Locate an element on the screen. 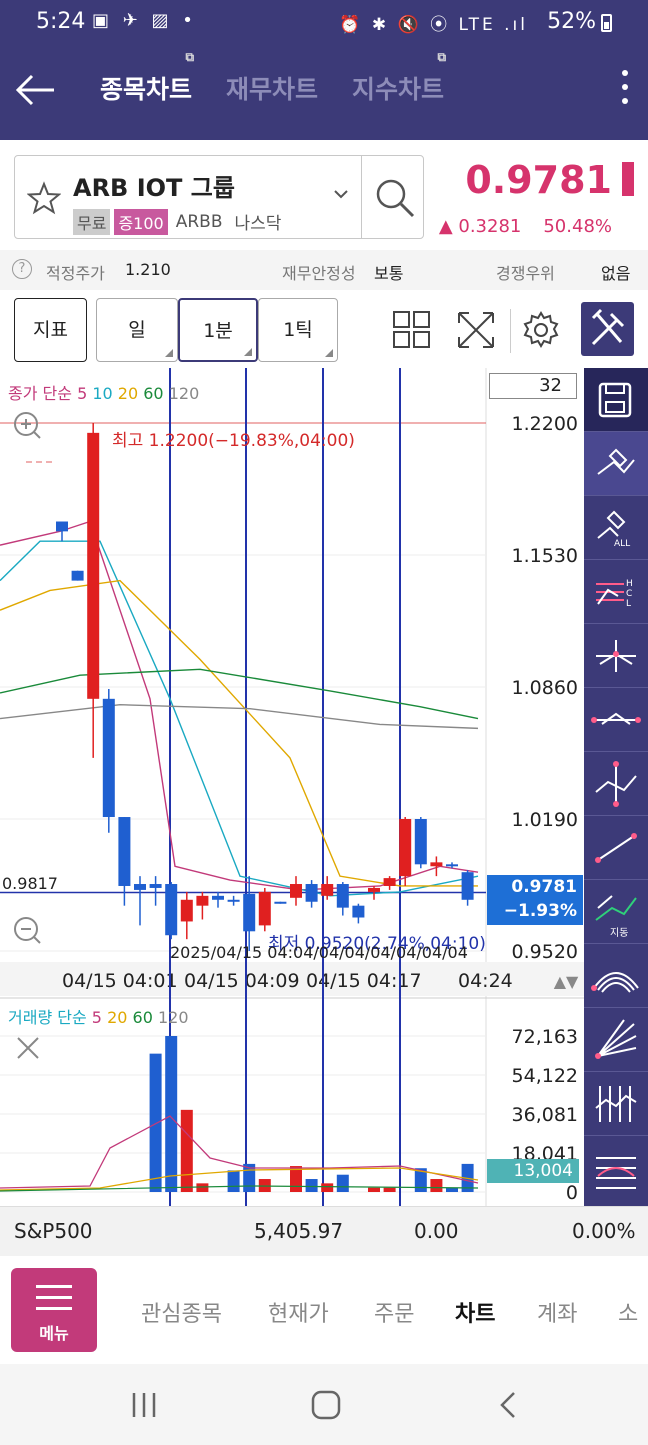 This screenshot has width=648, height=1445. vertical-cycles-icon is located at coordinates (616, 1104).